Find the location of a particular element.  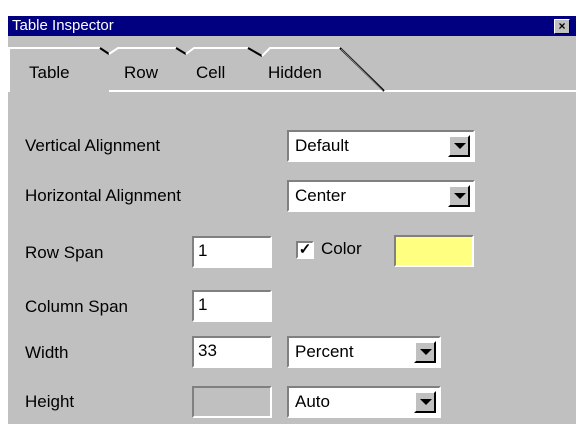

height-label: Height is located at coordinates (50, 401).